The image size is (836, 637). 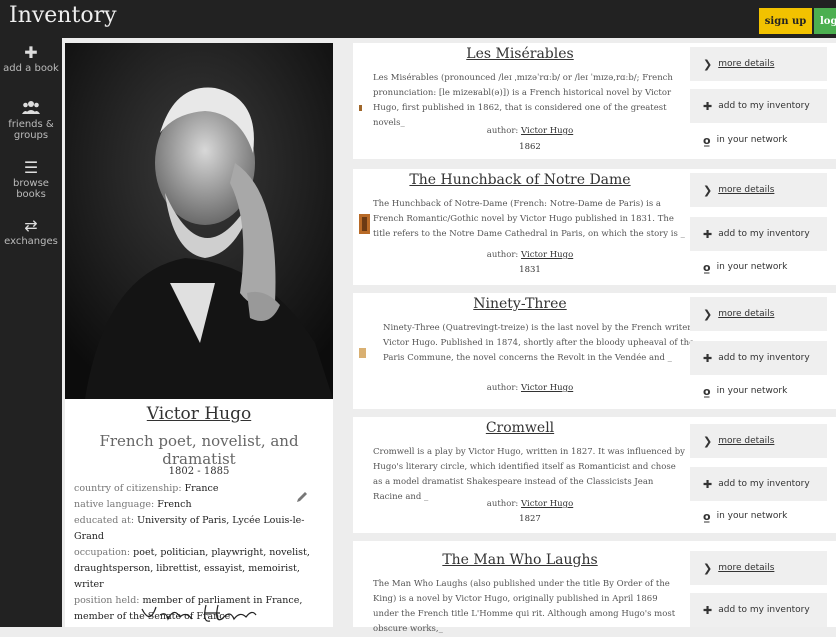 I want to click on book-year: 1831, so click(x=530, y=270).